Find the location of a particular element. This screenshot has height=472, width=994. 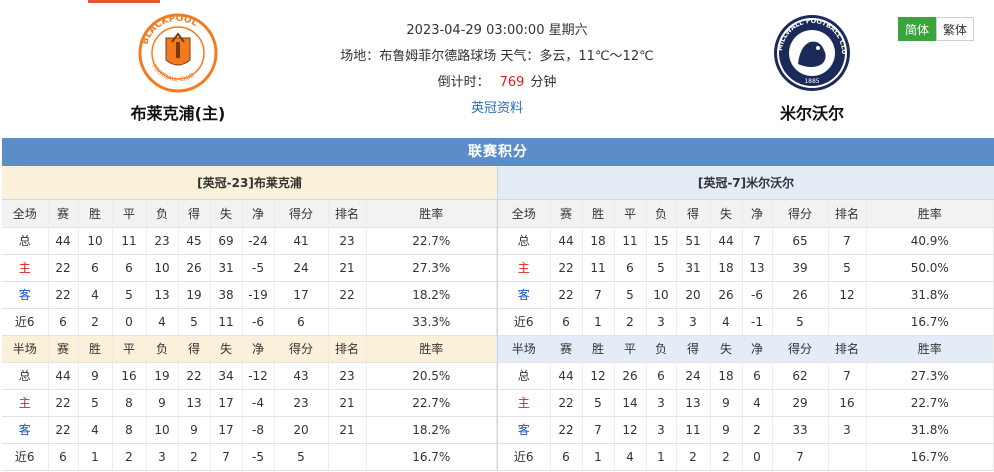

column-header: 失 is located at coordinates (726, 349).